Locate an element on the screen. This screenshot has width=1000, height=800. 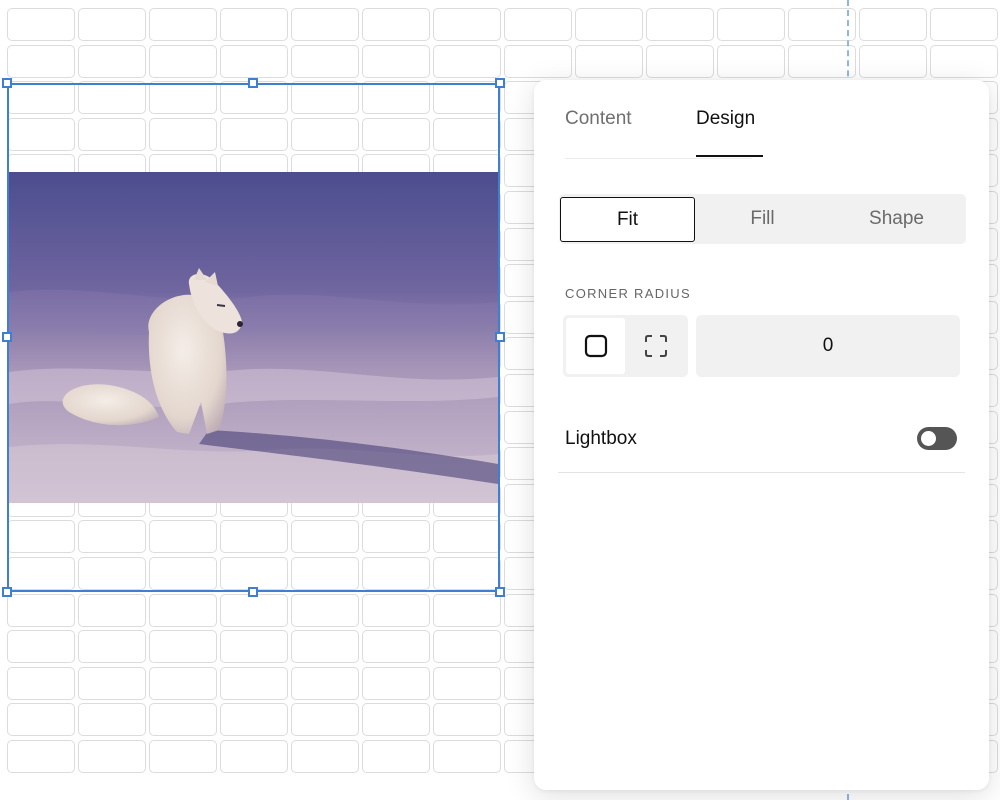
resize-handle-bottom-right is located at coordinates (500, 592).